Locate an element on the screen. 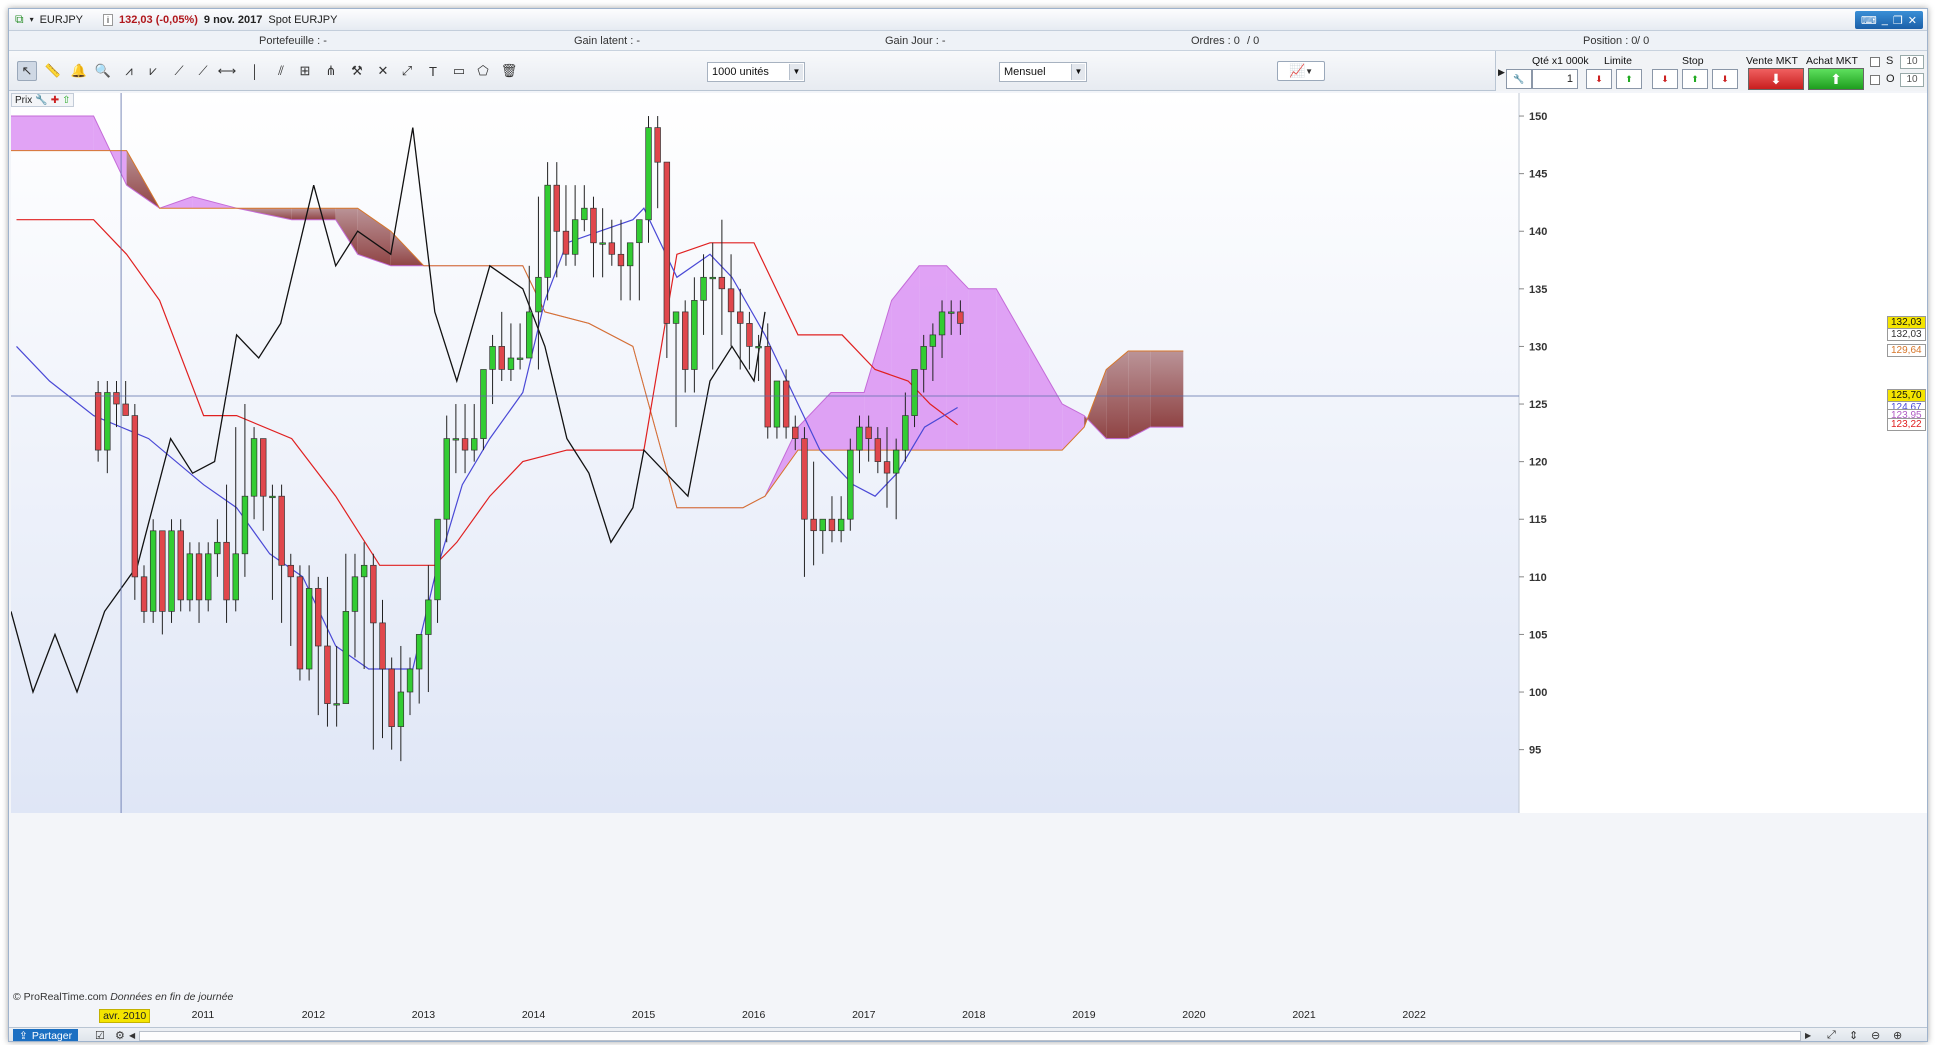 This screenshot has width=1935, height=1045. o-label: O is located at coordinates (1890, 79).